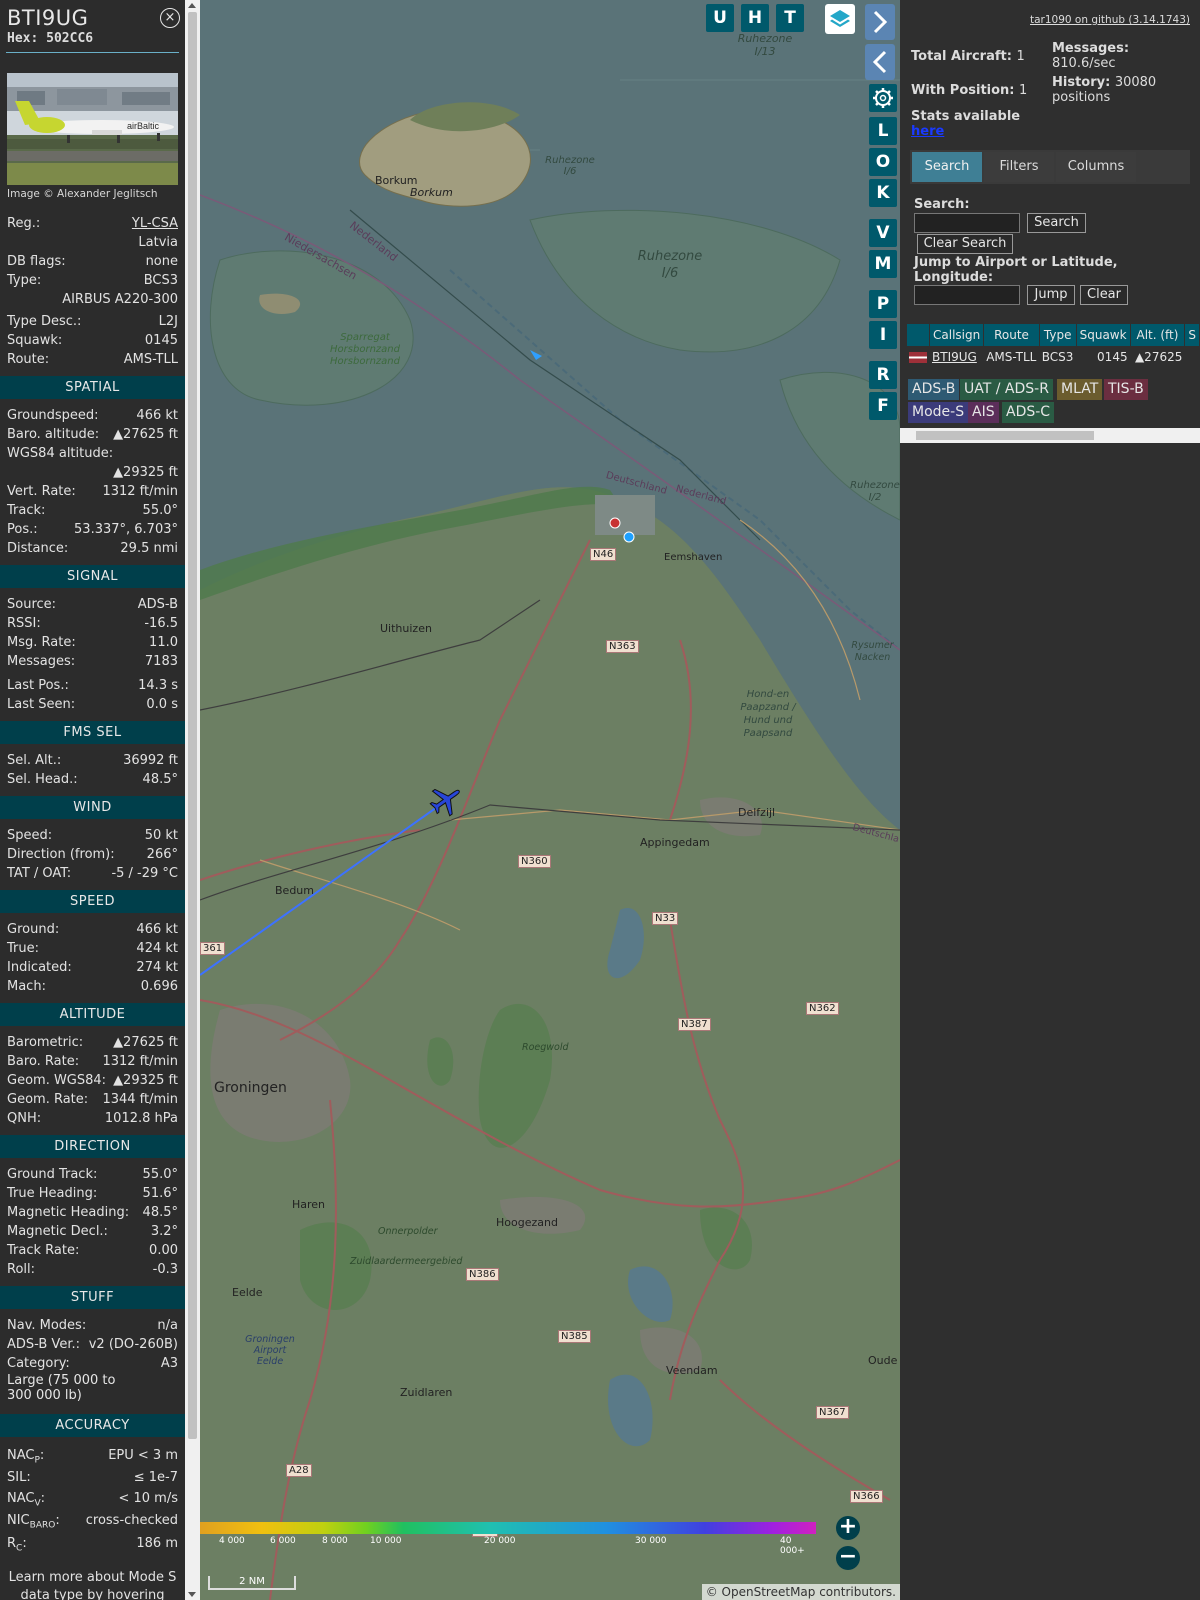  I want to click on lastpos-label: Last Pos.:, so click(38, 685).